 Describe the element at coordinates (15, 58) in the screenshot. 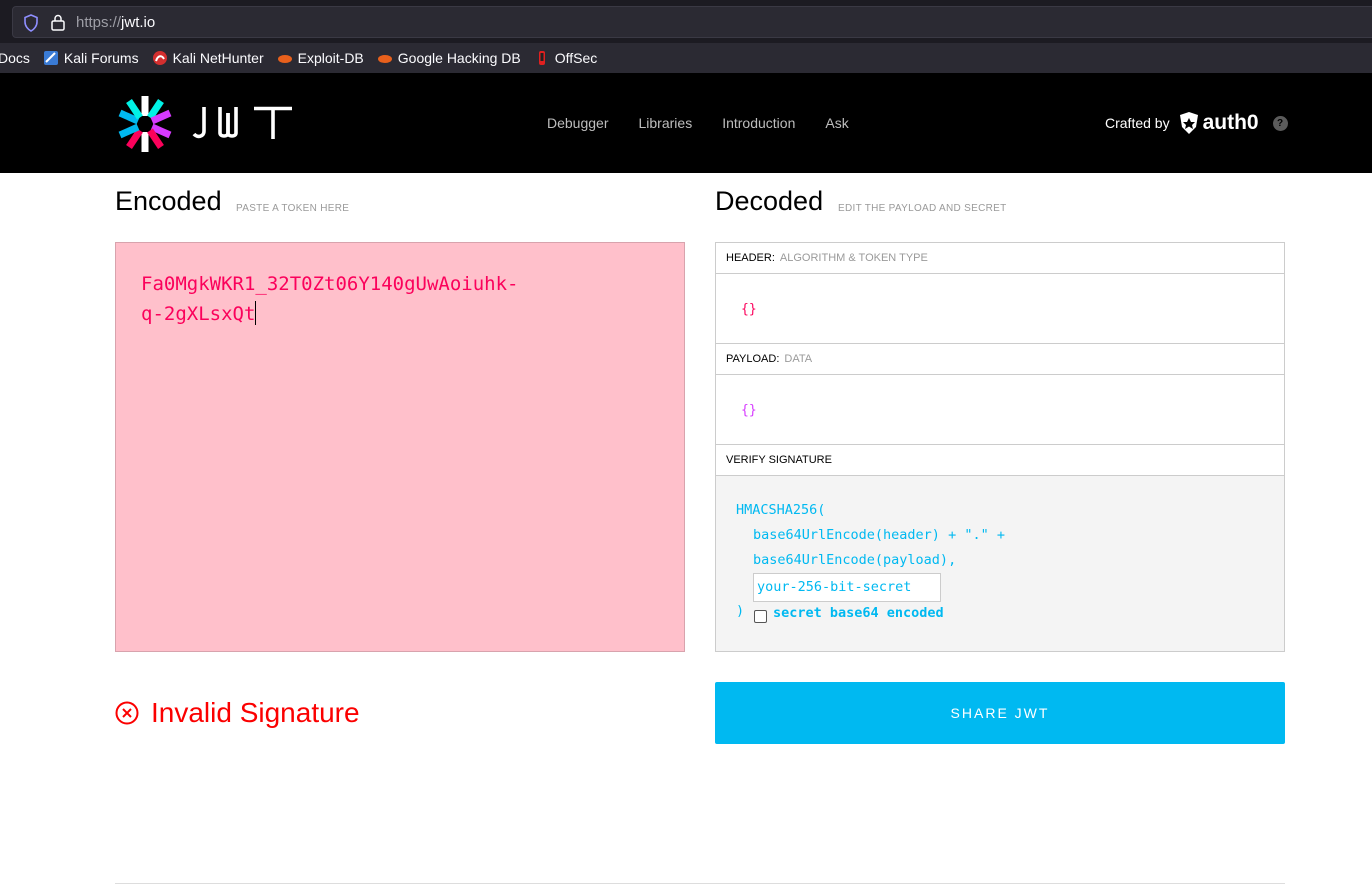

I see `bookmark-docs: Docs` at that location.